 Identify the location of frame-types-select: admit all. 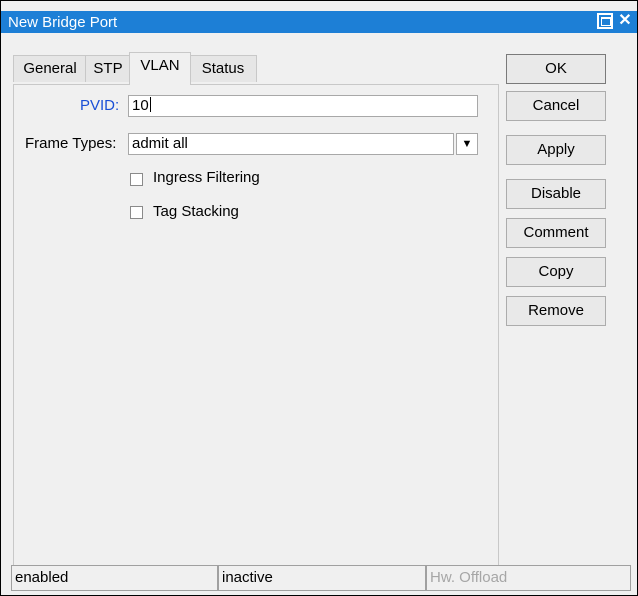
(291, 144).